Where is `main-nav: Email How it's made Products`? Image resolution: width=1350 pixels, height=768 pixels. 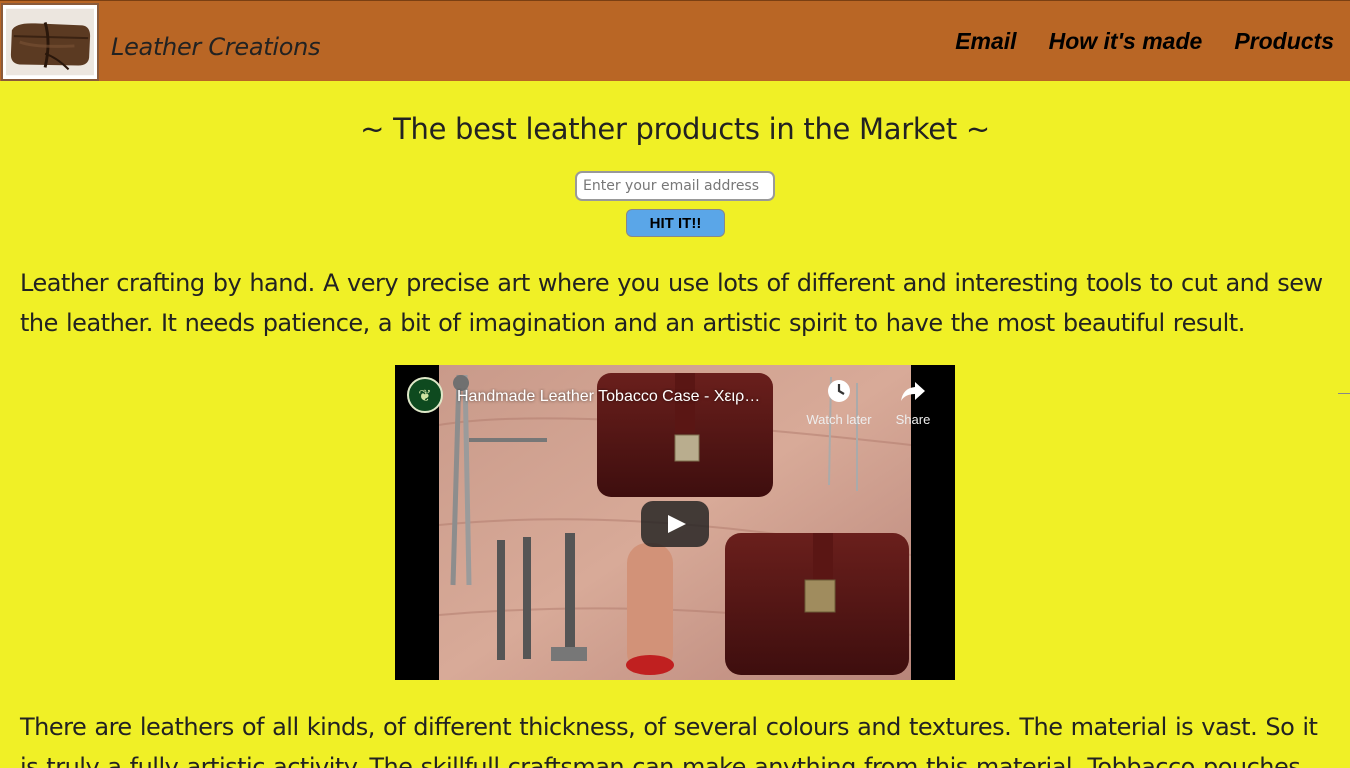 main-nav: Email How it's made Products is located at coordinates (1144, 41).